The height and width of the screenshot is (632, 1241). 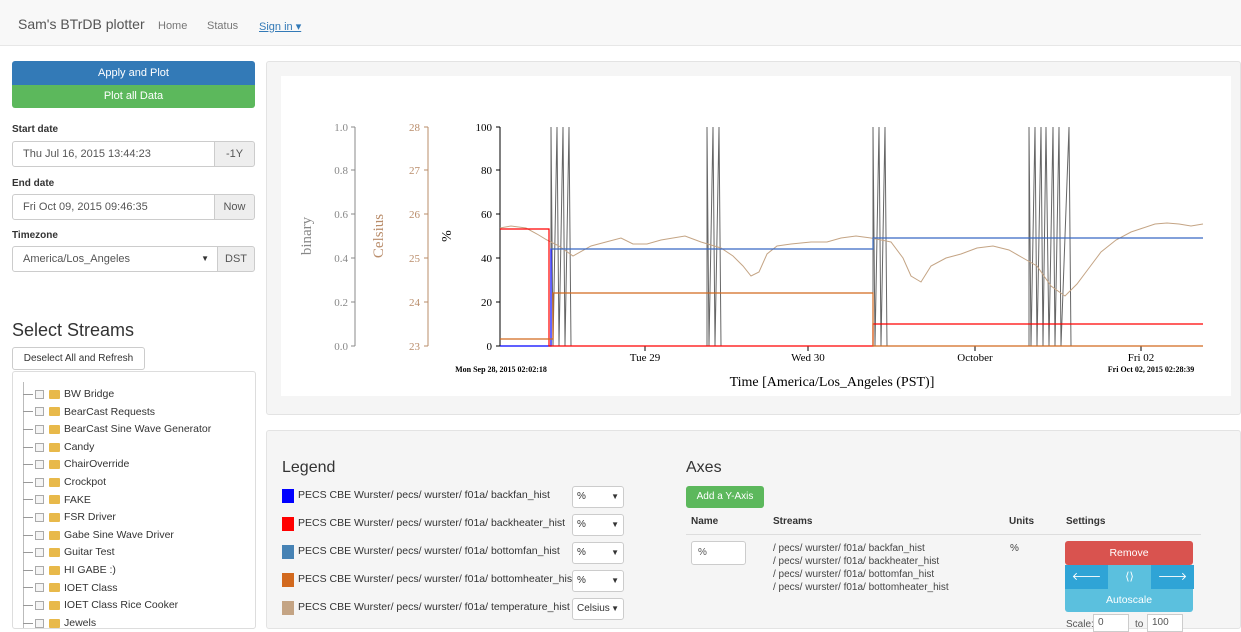 I want to click on center-button: ⟨⟩, so click(x=1129, y=577).